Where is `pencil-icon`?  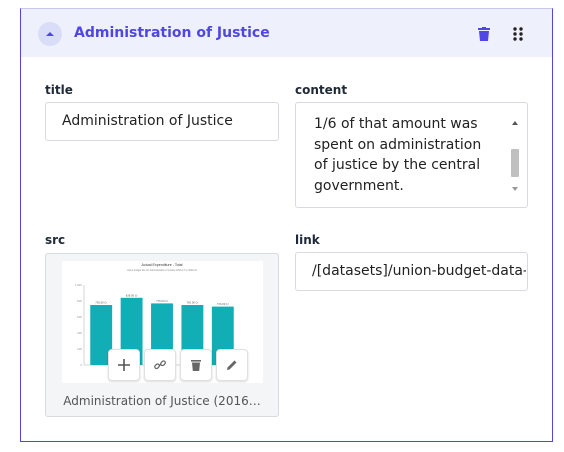 pencil-icon is located at coordinates (232, 365).